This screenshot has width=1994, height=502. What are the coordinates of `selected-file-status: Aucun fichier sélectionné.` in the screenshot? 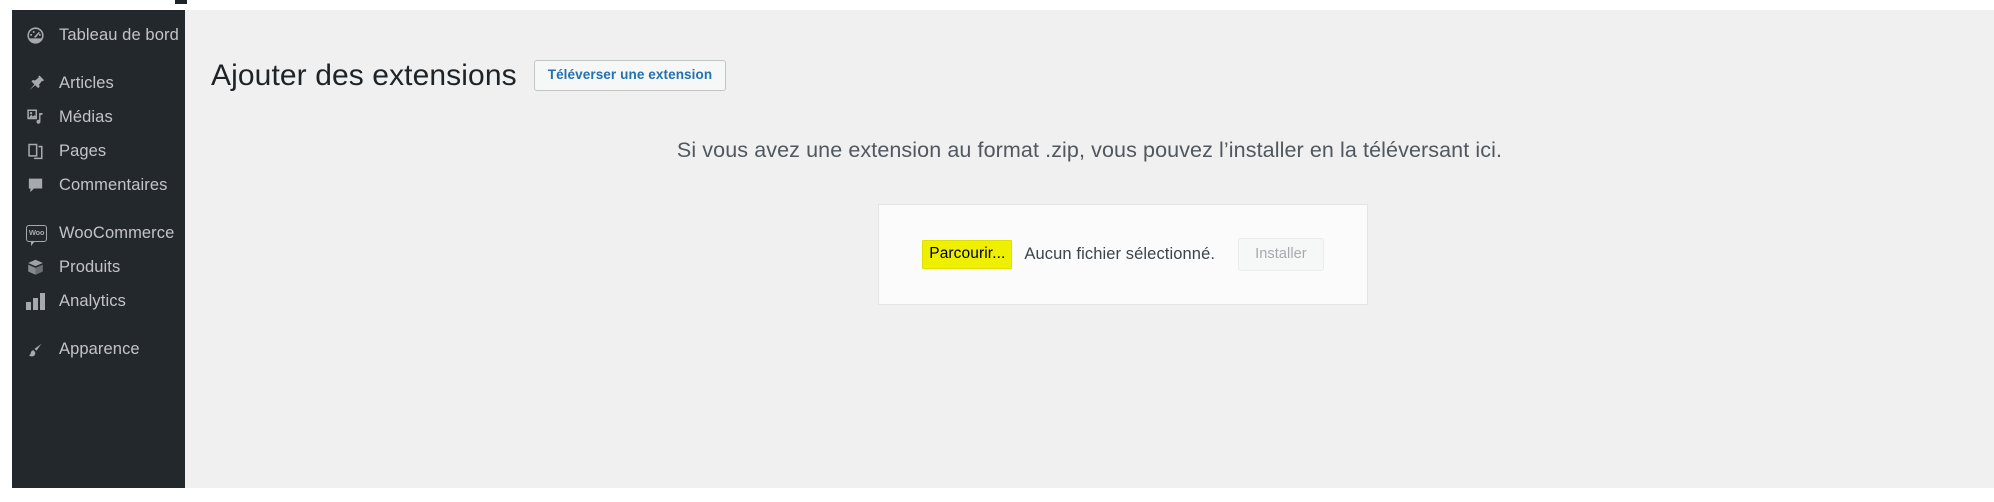 It's located at (1120, 254).